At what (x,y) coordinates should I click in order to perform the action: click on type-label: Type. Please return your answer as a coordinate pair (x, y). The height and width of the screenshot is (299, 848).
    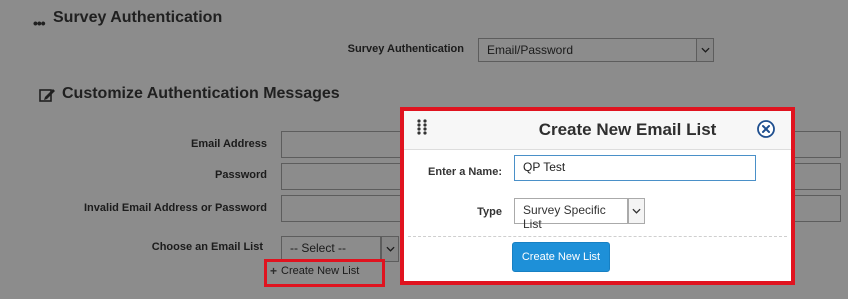
    Looking at the image, I should click on (489, 212).